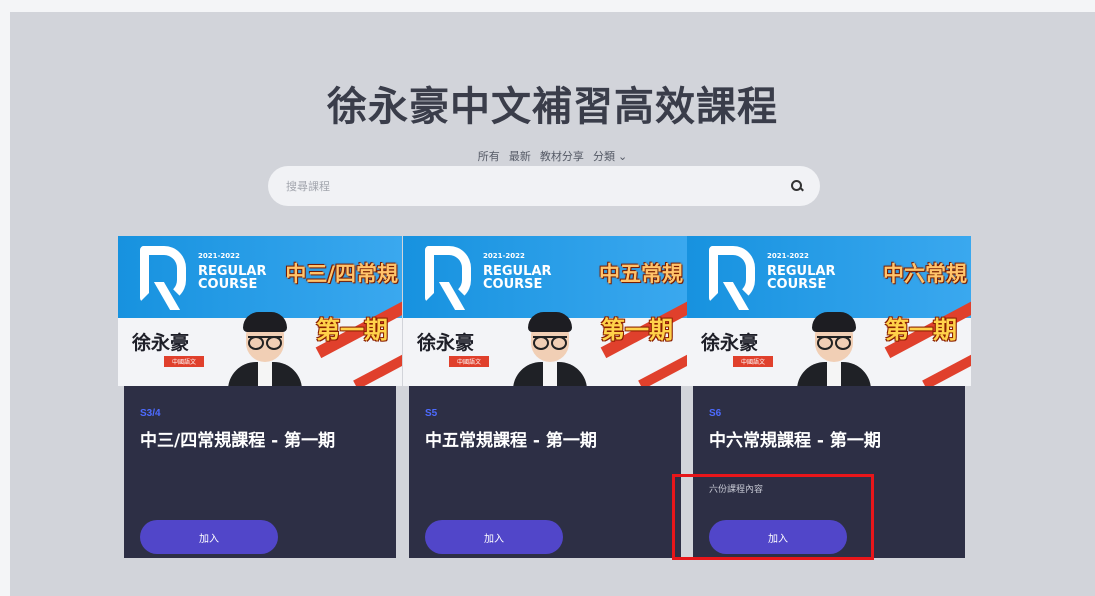  I want to click on search-input, so click(538, 186).